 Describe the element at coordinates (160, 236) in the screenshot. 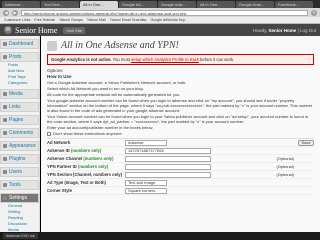

I see `os-taskbar: Adsense-DVD.mk` at that location.